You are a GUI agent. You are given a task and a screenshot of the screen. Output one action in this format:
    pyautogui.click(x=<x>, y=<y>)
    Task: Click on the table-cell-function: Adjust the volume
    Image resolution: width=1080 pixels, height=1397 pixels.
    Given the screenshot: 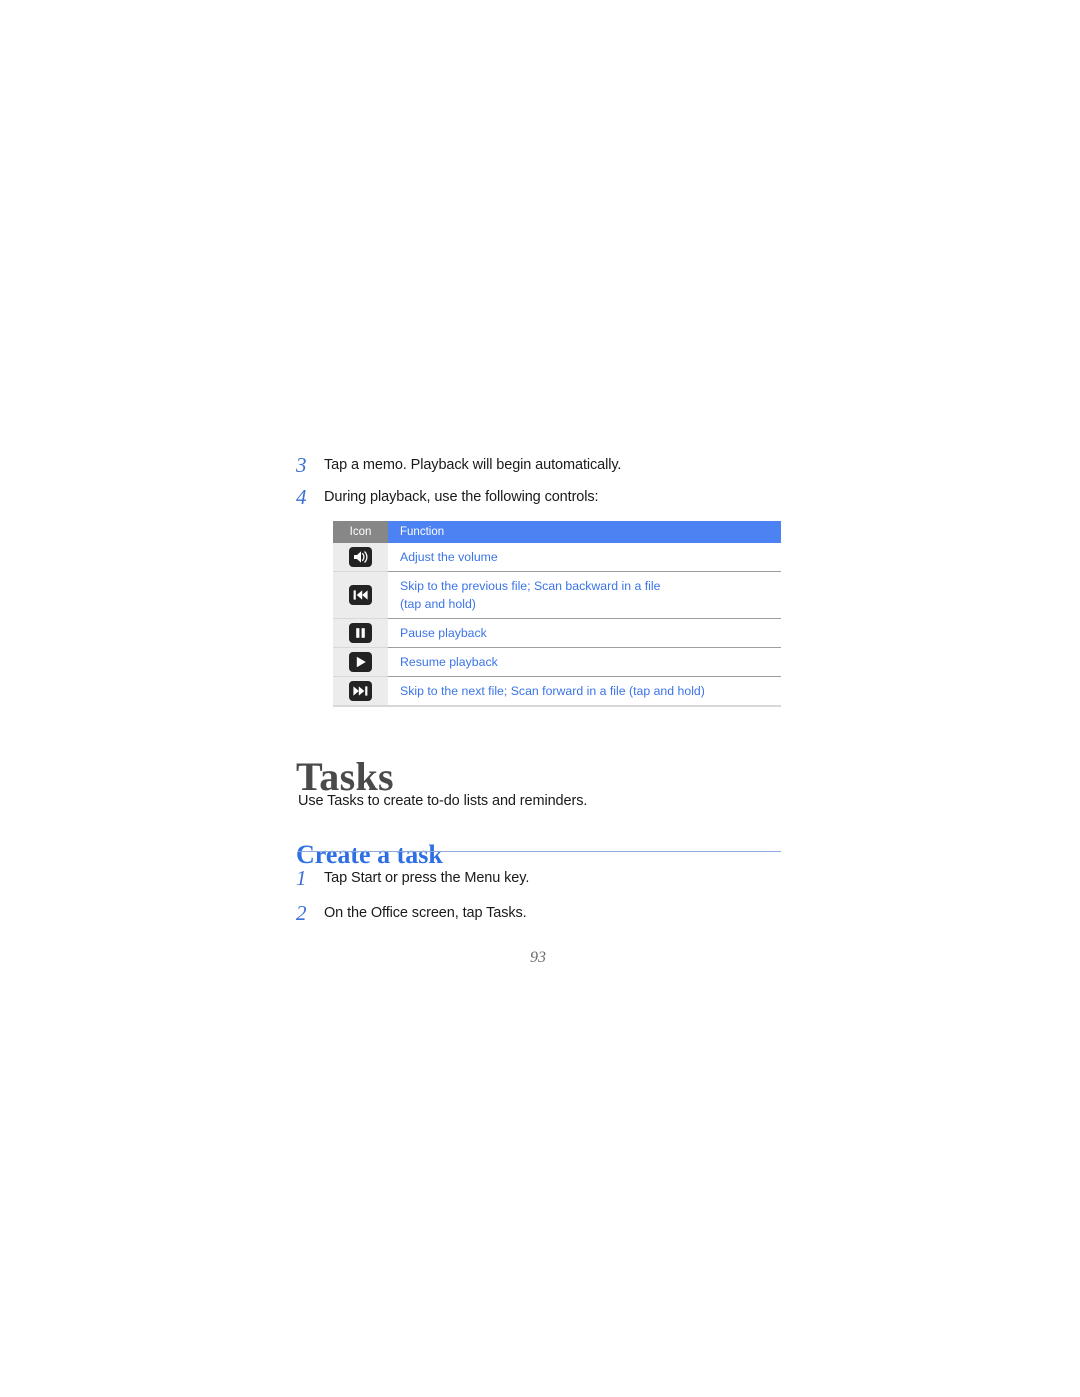 What is the action you would take?
    pyautogui.click(x=584, y=557)
    